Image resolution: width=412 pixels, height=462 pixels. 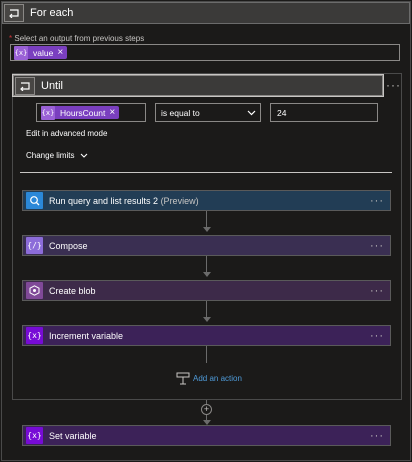 I want to click on action-increment-variable: {x} Increment variable ···, so click(x=206, y=335).